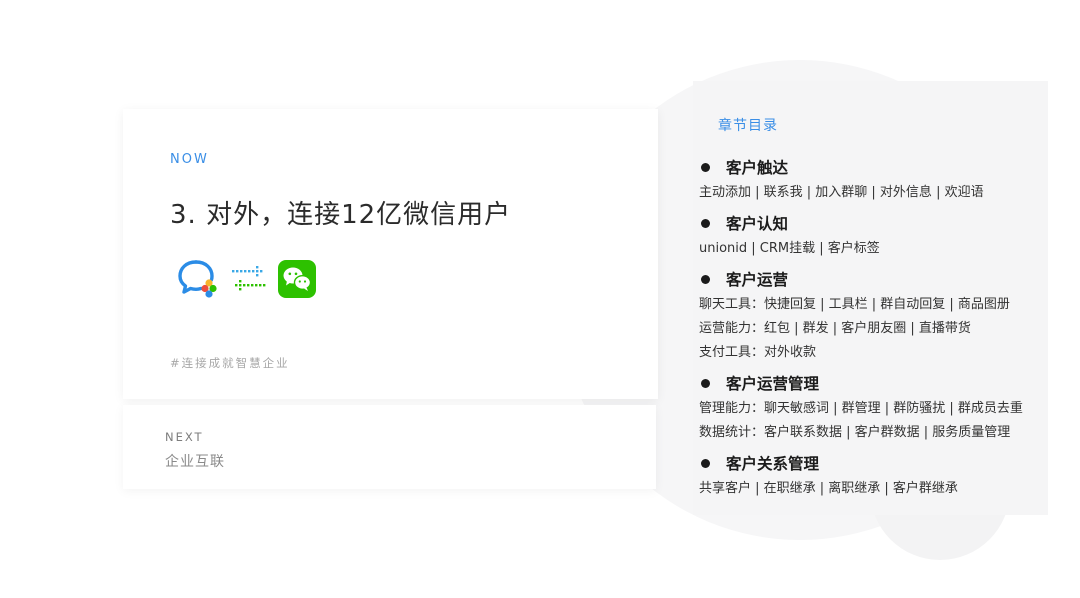 This screenshot has width=1080, height=598. I want to click on page-title: 3. 对外，连接12亿微信用户, so click(341, 215).